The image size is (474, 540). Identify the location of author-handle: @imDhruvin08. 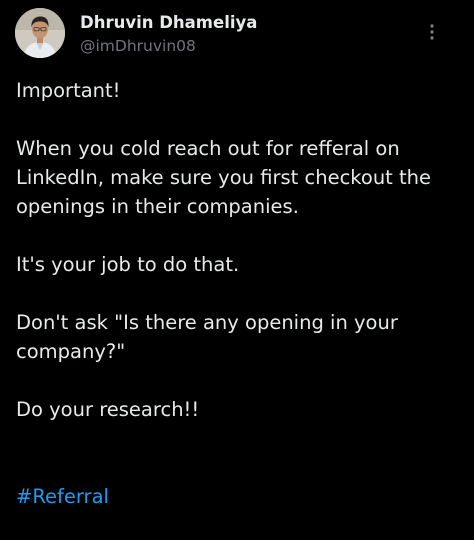
(138, 46).